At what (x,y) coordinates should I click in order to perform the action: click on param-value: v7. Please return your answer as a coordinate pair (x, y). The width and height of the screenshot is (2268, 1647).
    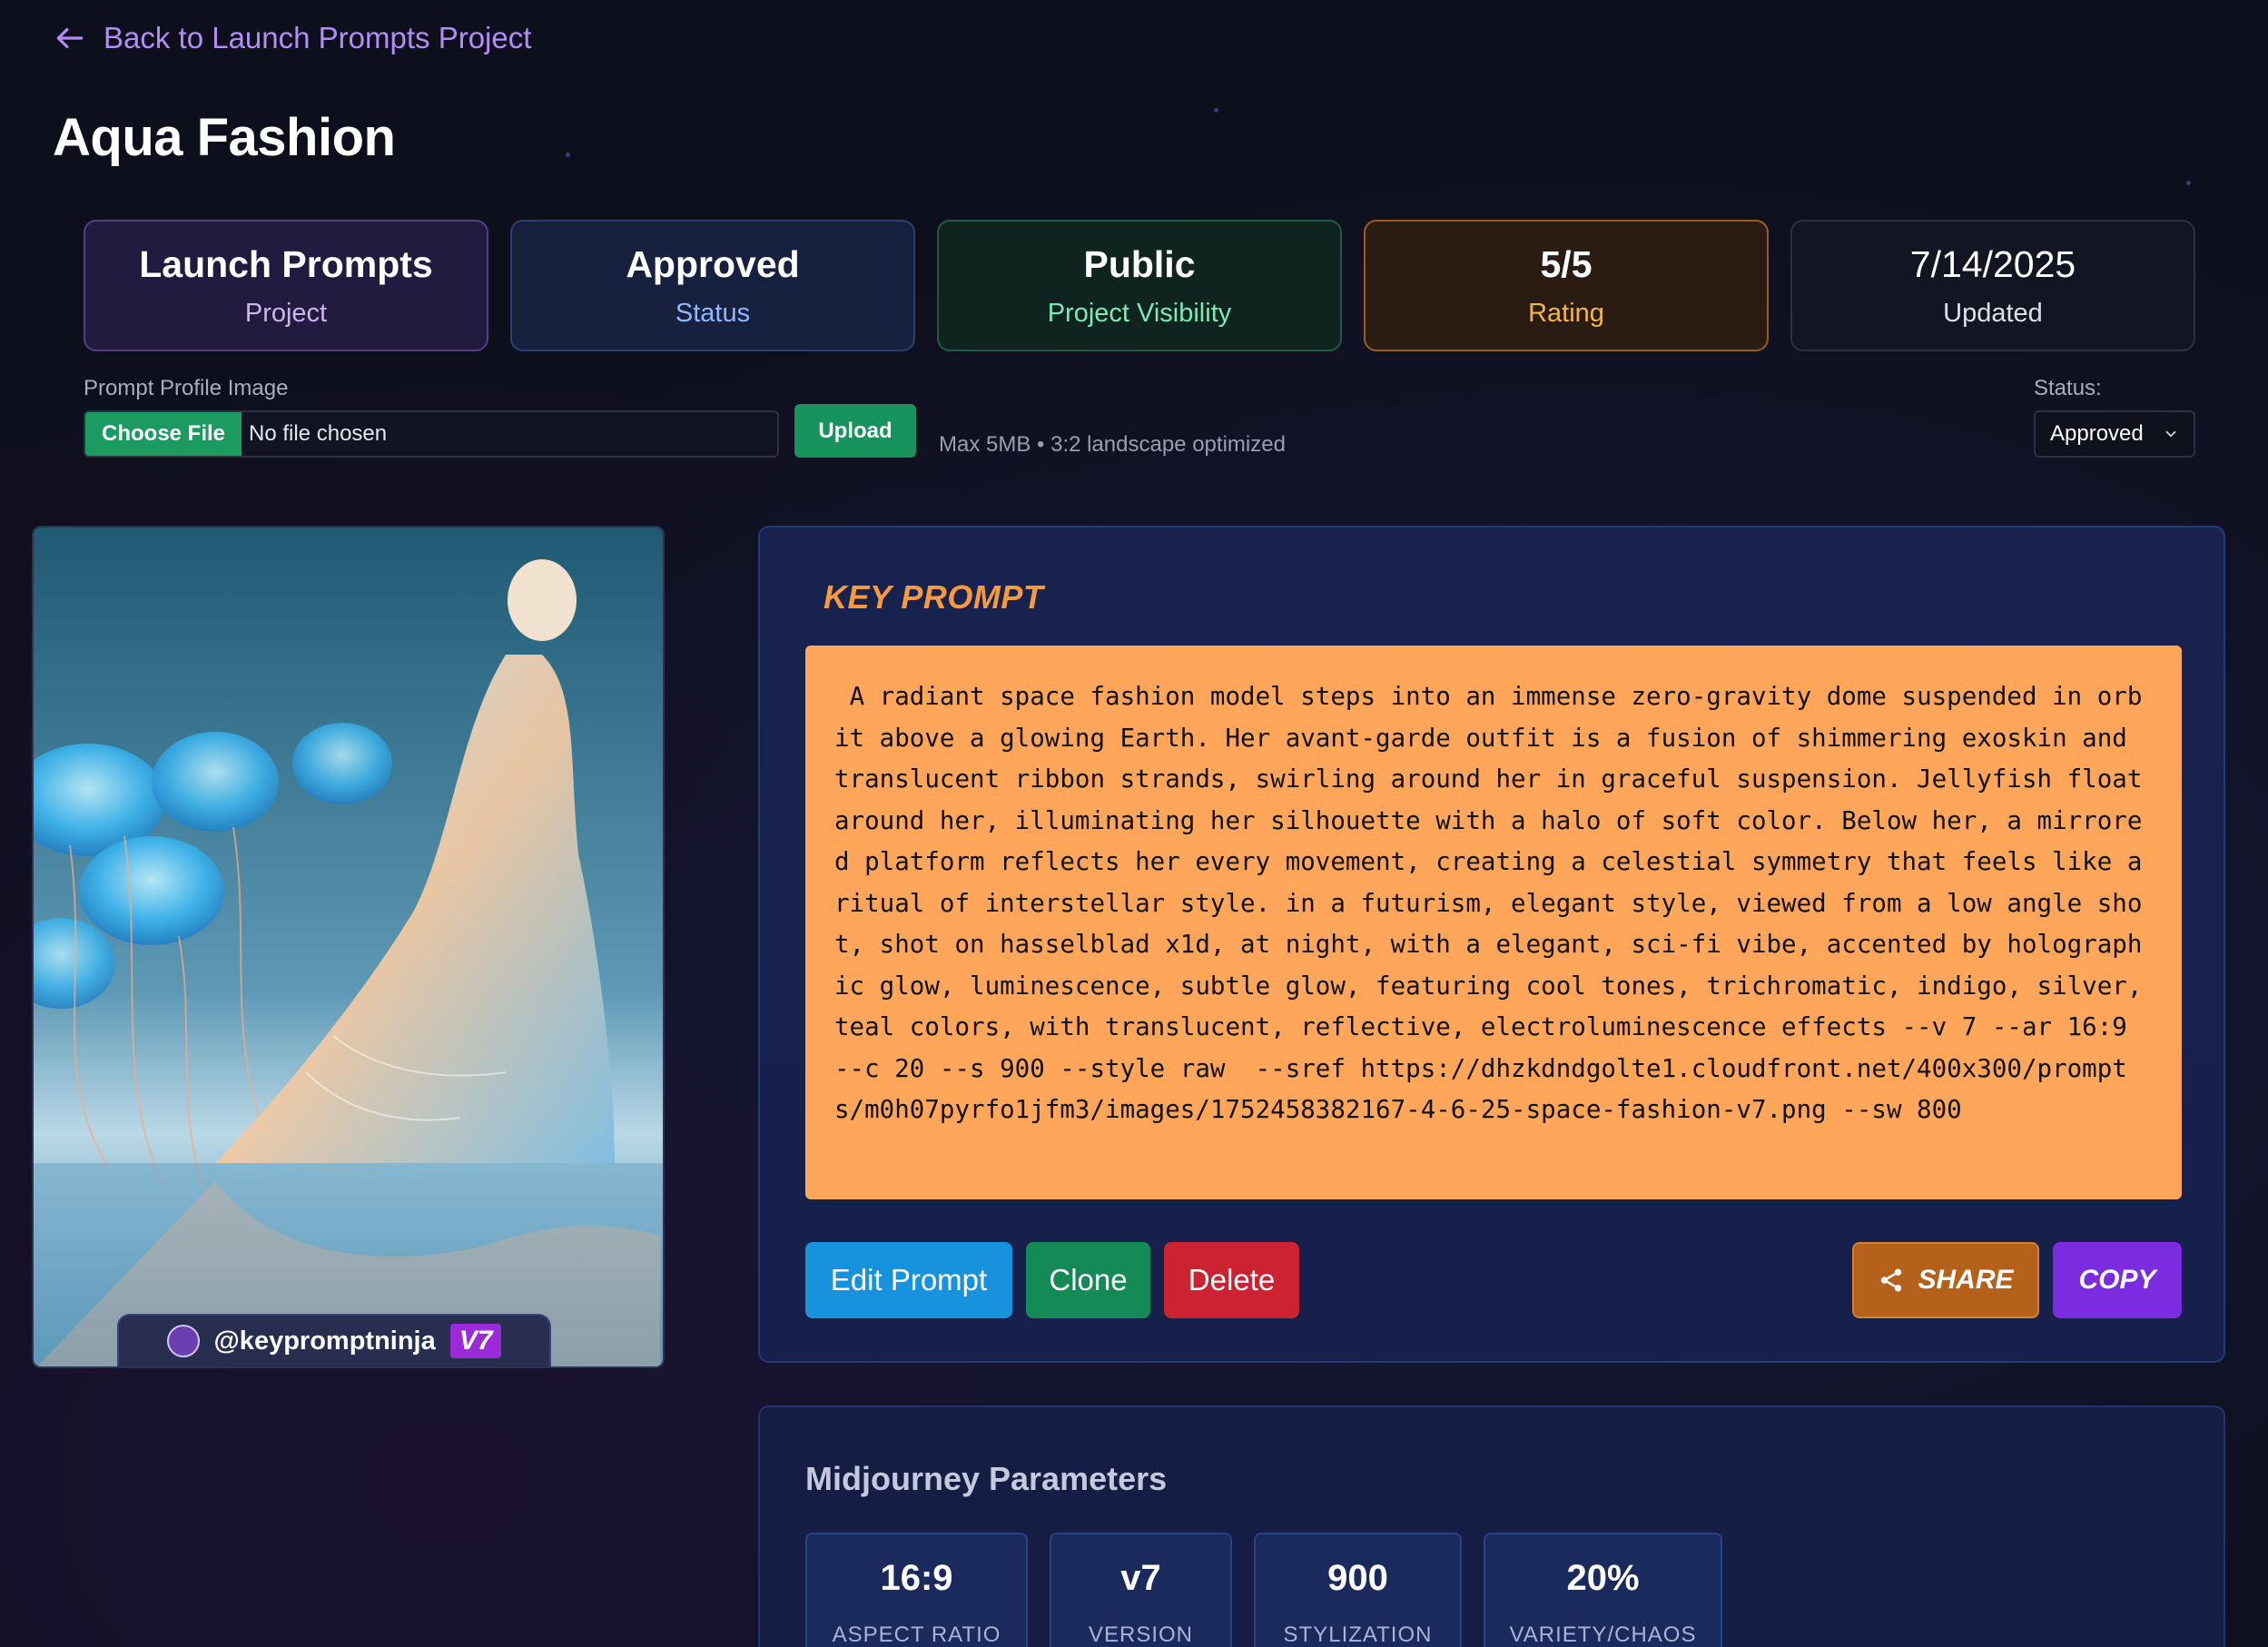
    Looking at the image, I should click on (1140, 1578).